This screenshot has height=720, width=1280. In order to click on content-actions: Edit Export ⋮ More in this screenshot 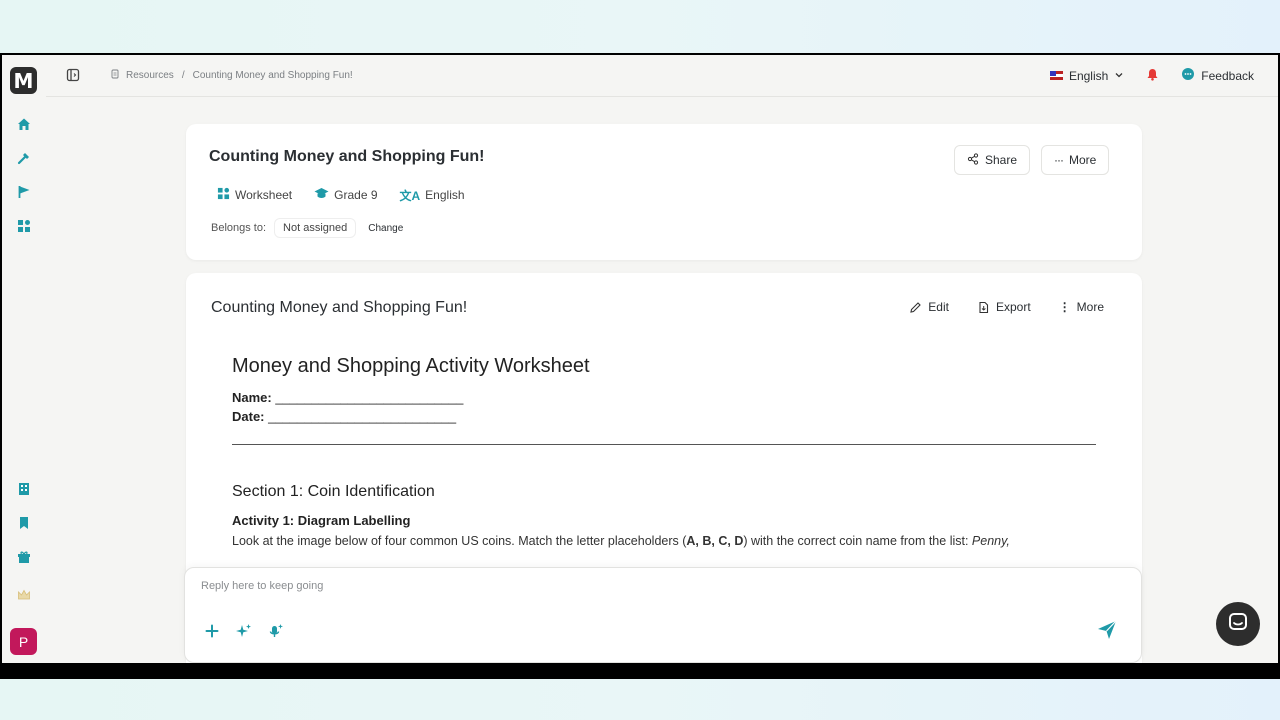, I will do `click(1006, 307)`.